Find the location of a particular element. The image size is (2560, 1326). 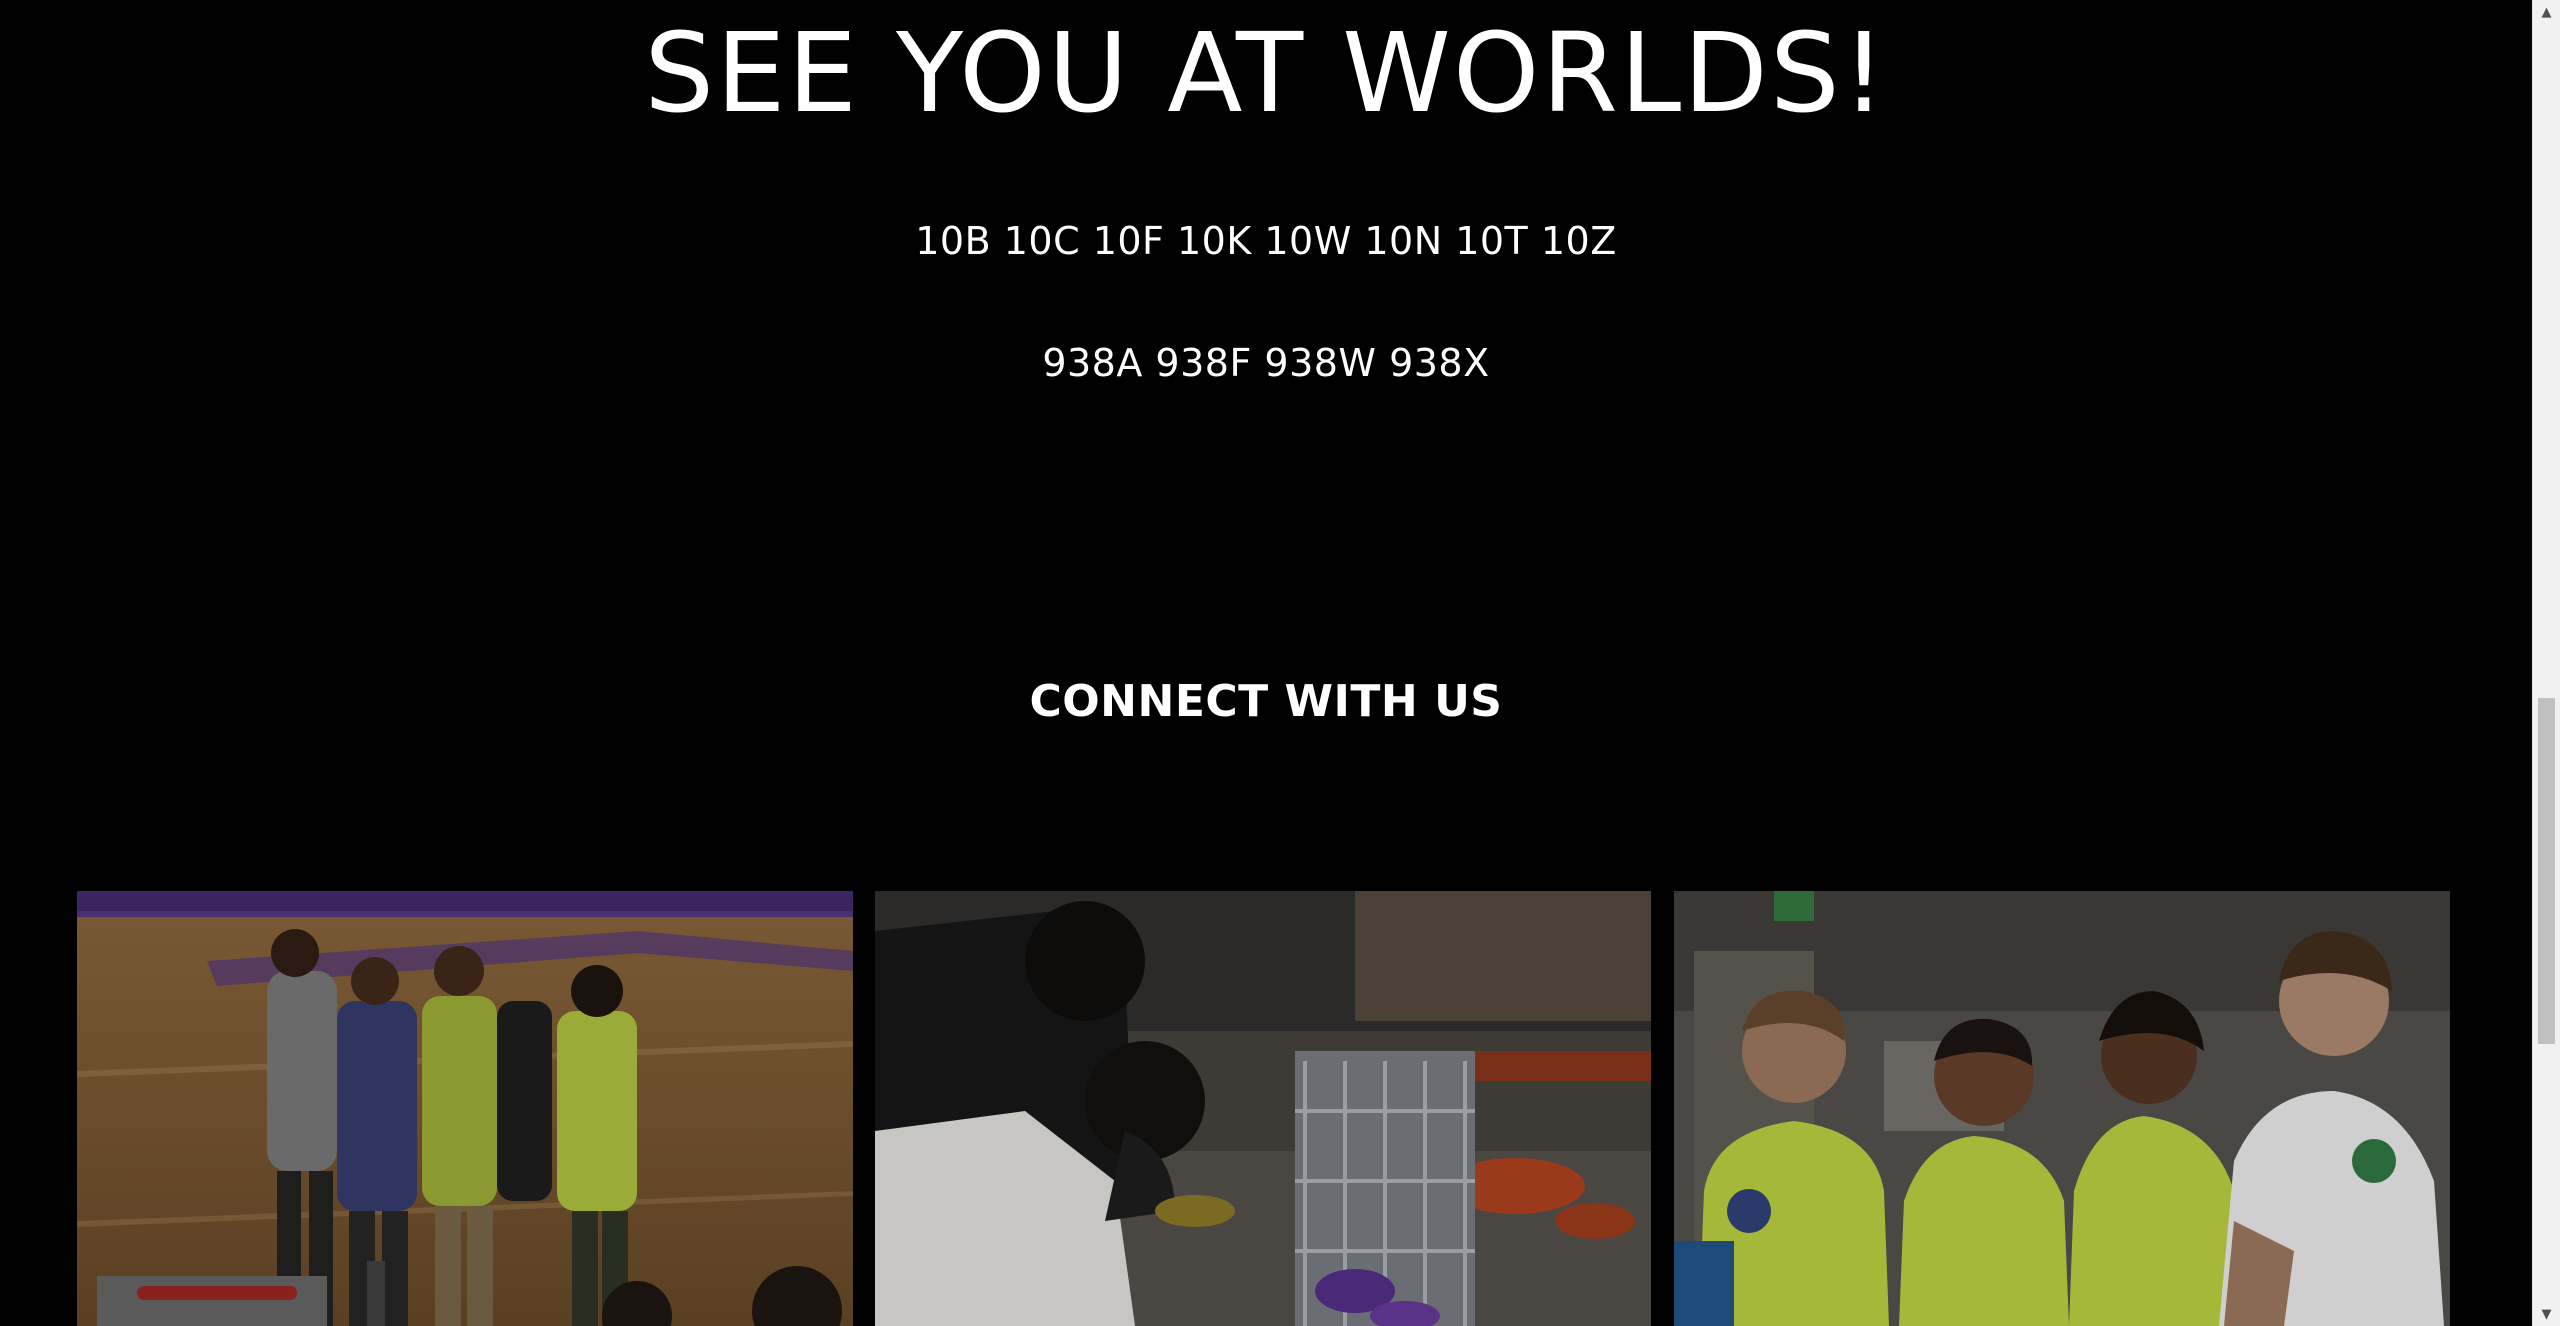

vertical-scrollbar: ▲ ▼ is located at coordinates (2546, 663).